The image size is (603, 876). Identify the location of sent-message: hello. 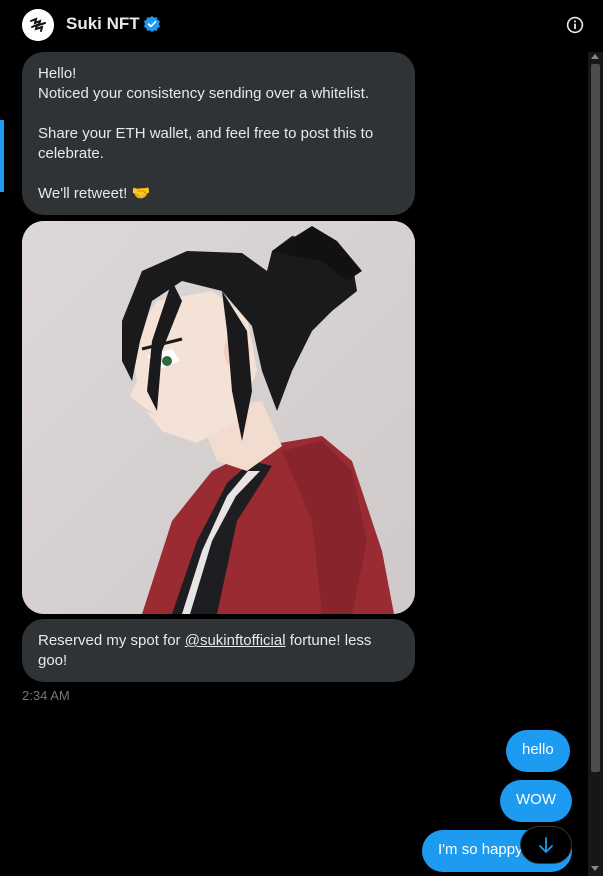
(538, 751).